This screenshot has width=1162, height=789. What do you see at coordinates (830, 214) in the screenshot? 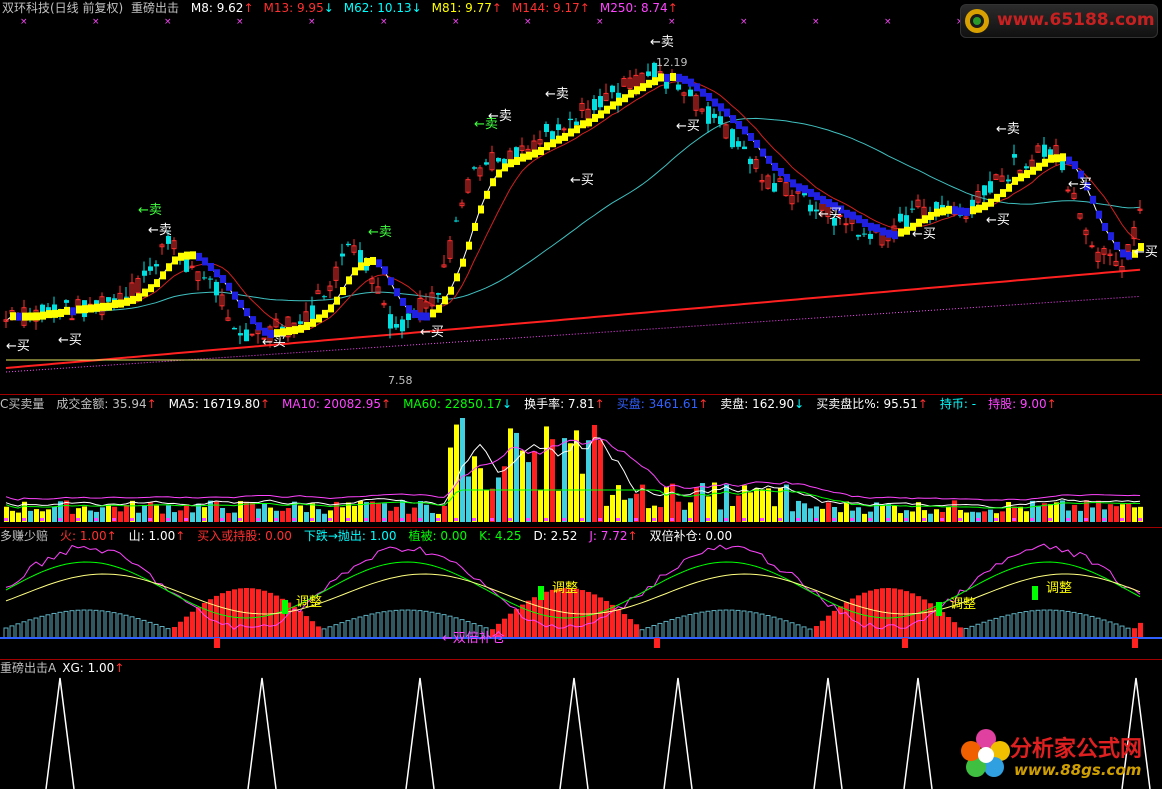
I see `buy-signal-label: ←买` at bounding box center [830, 214].